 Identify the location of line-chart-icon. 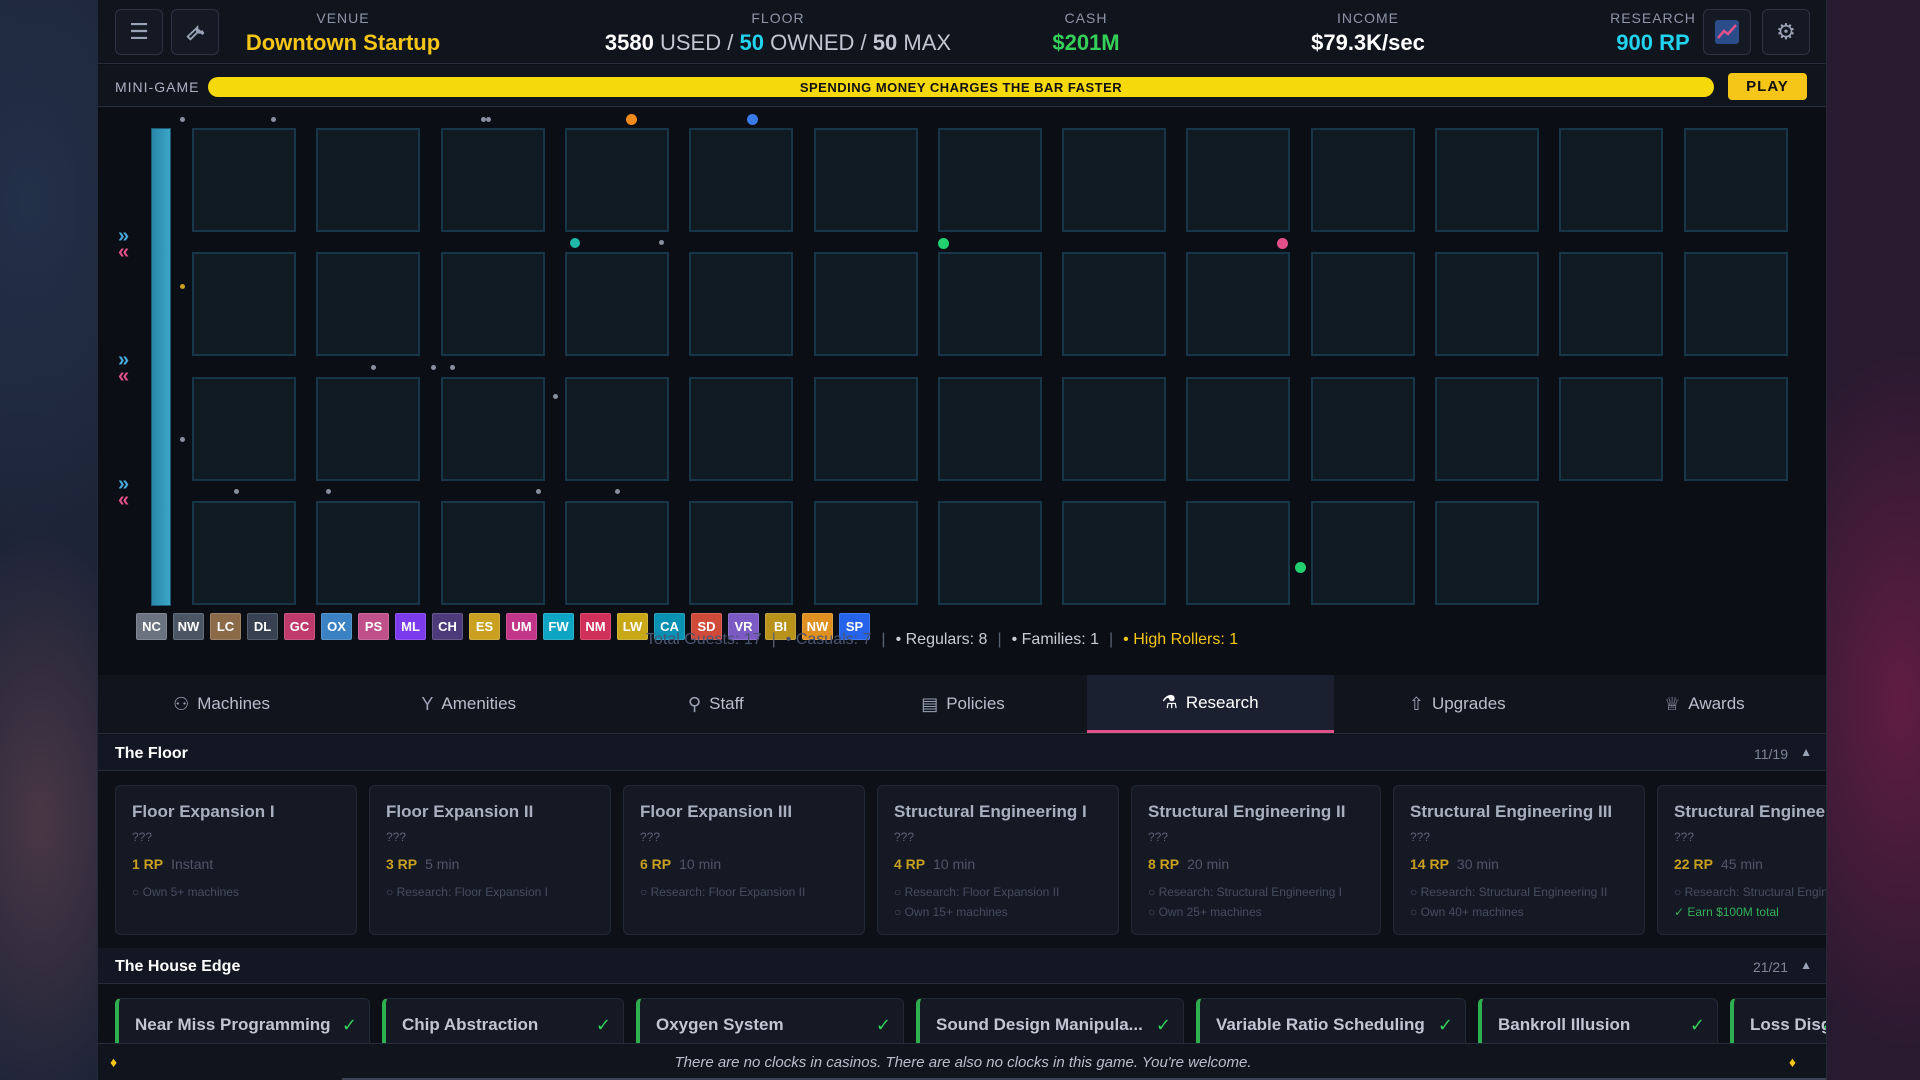
(1727, 32).